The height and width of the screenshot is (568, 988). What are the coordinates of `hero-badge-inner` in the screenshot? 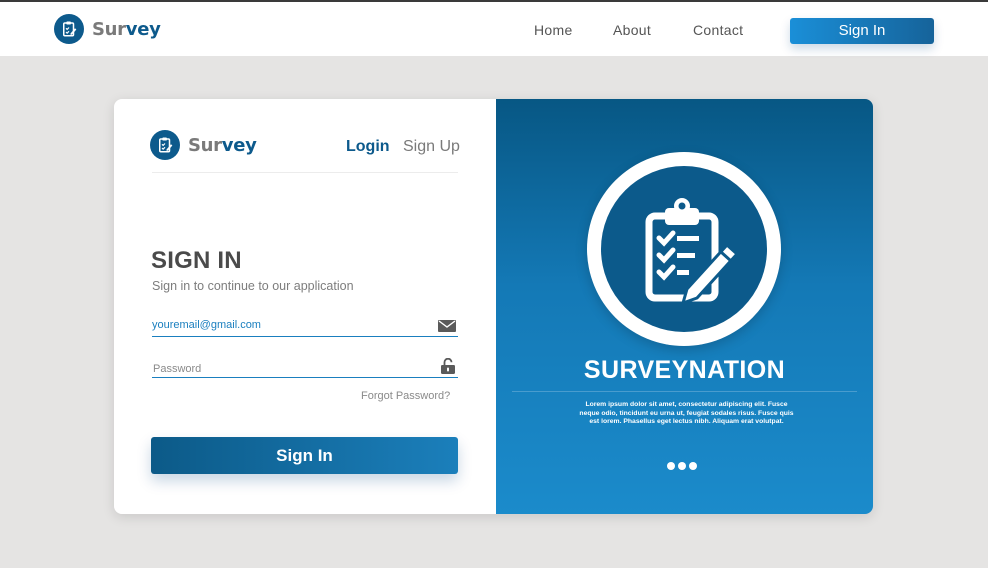 It's located at (684, 249).